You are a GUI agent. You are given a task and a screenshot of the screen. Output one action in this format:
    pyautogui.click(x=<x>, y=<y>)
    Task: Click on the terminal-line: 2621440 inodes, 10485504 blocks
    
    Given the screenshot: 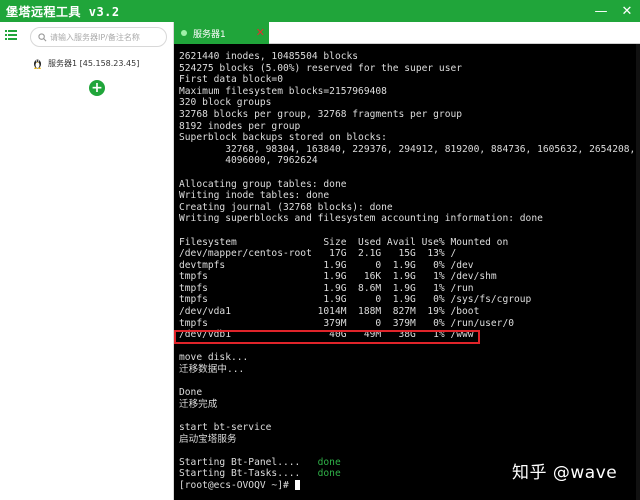 What is the action you would take?
    pyautogui.click(x=269, y=56)
    